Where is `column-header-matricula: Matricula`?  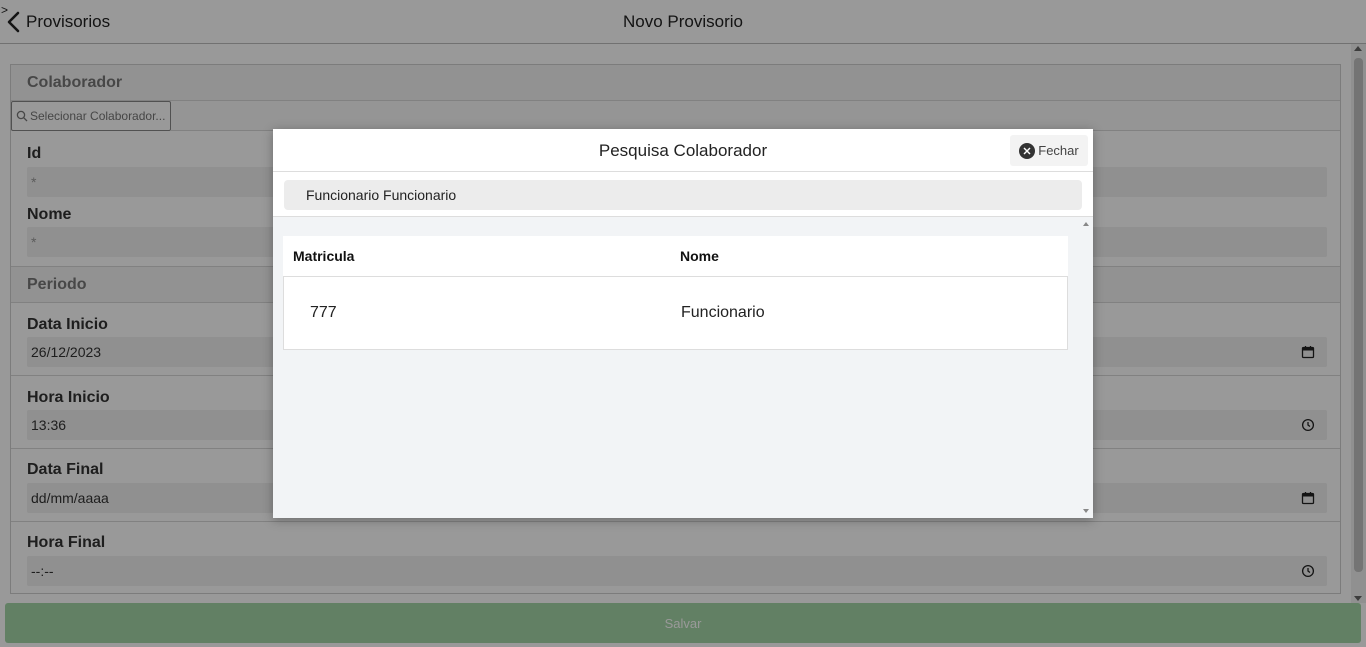 column-header-matricula: Matricula is located at coordinates (476, 256).